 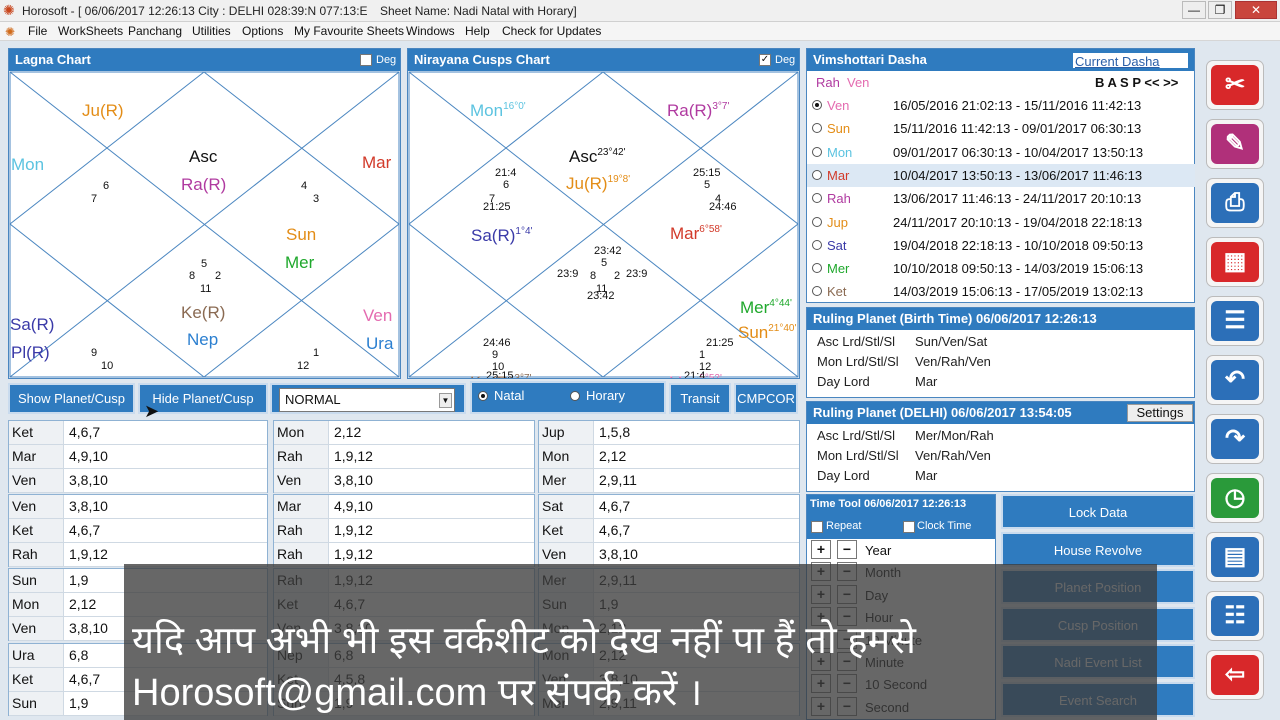 I want to click on sidebar-button: ▦, so click(x=1235, y=262).